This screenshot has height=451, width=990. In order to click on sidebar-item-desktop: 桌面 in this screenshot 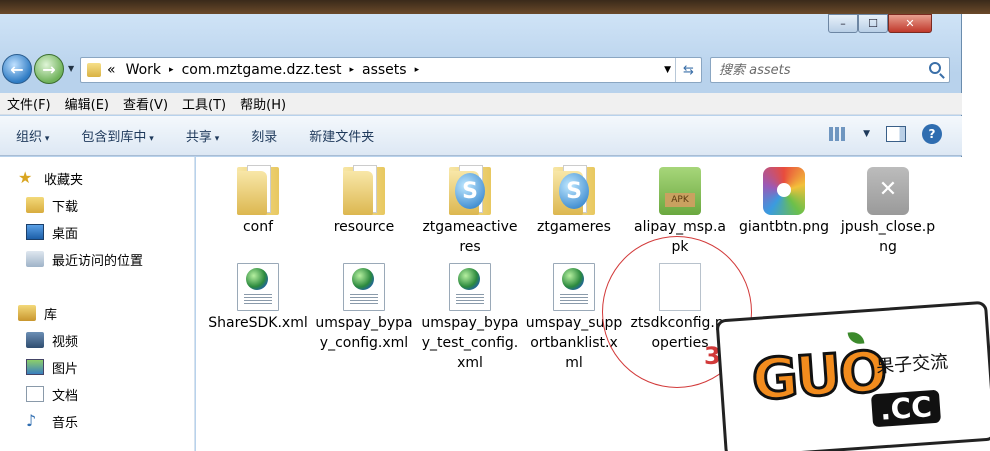, I will do `click(52, 232)`.